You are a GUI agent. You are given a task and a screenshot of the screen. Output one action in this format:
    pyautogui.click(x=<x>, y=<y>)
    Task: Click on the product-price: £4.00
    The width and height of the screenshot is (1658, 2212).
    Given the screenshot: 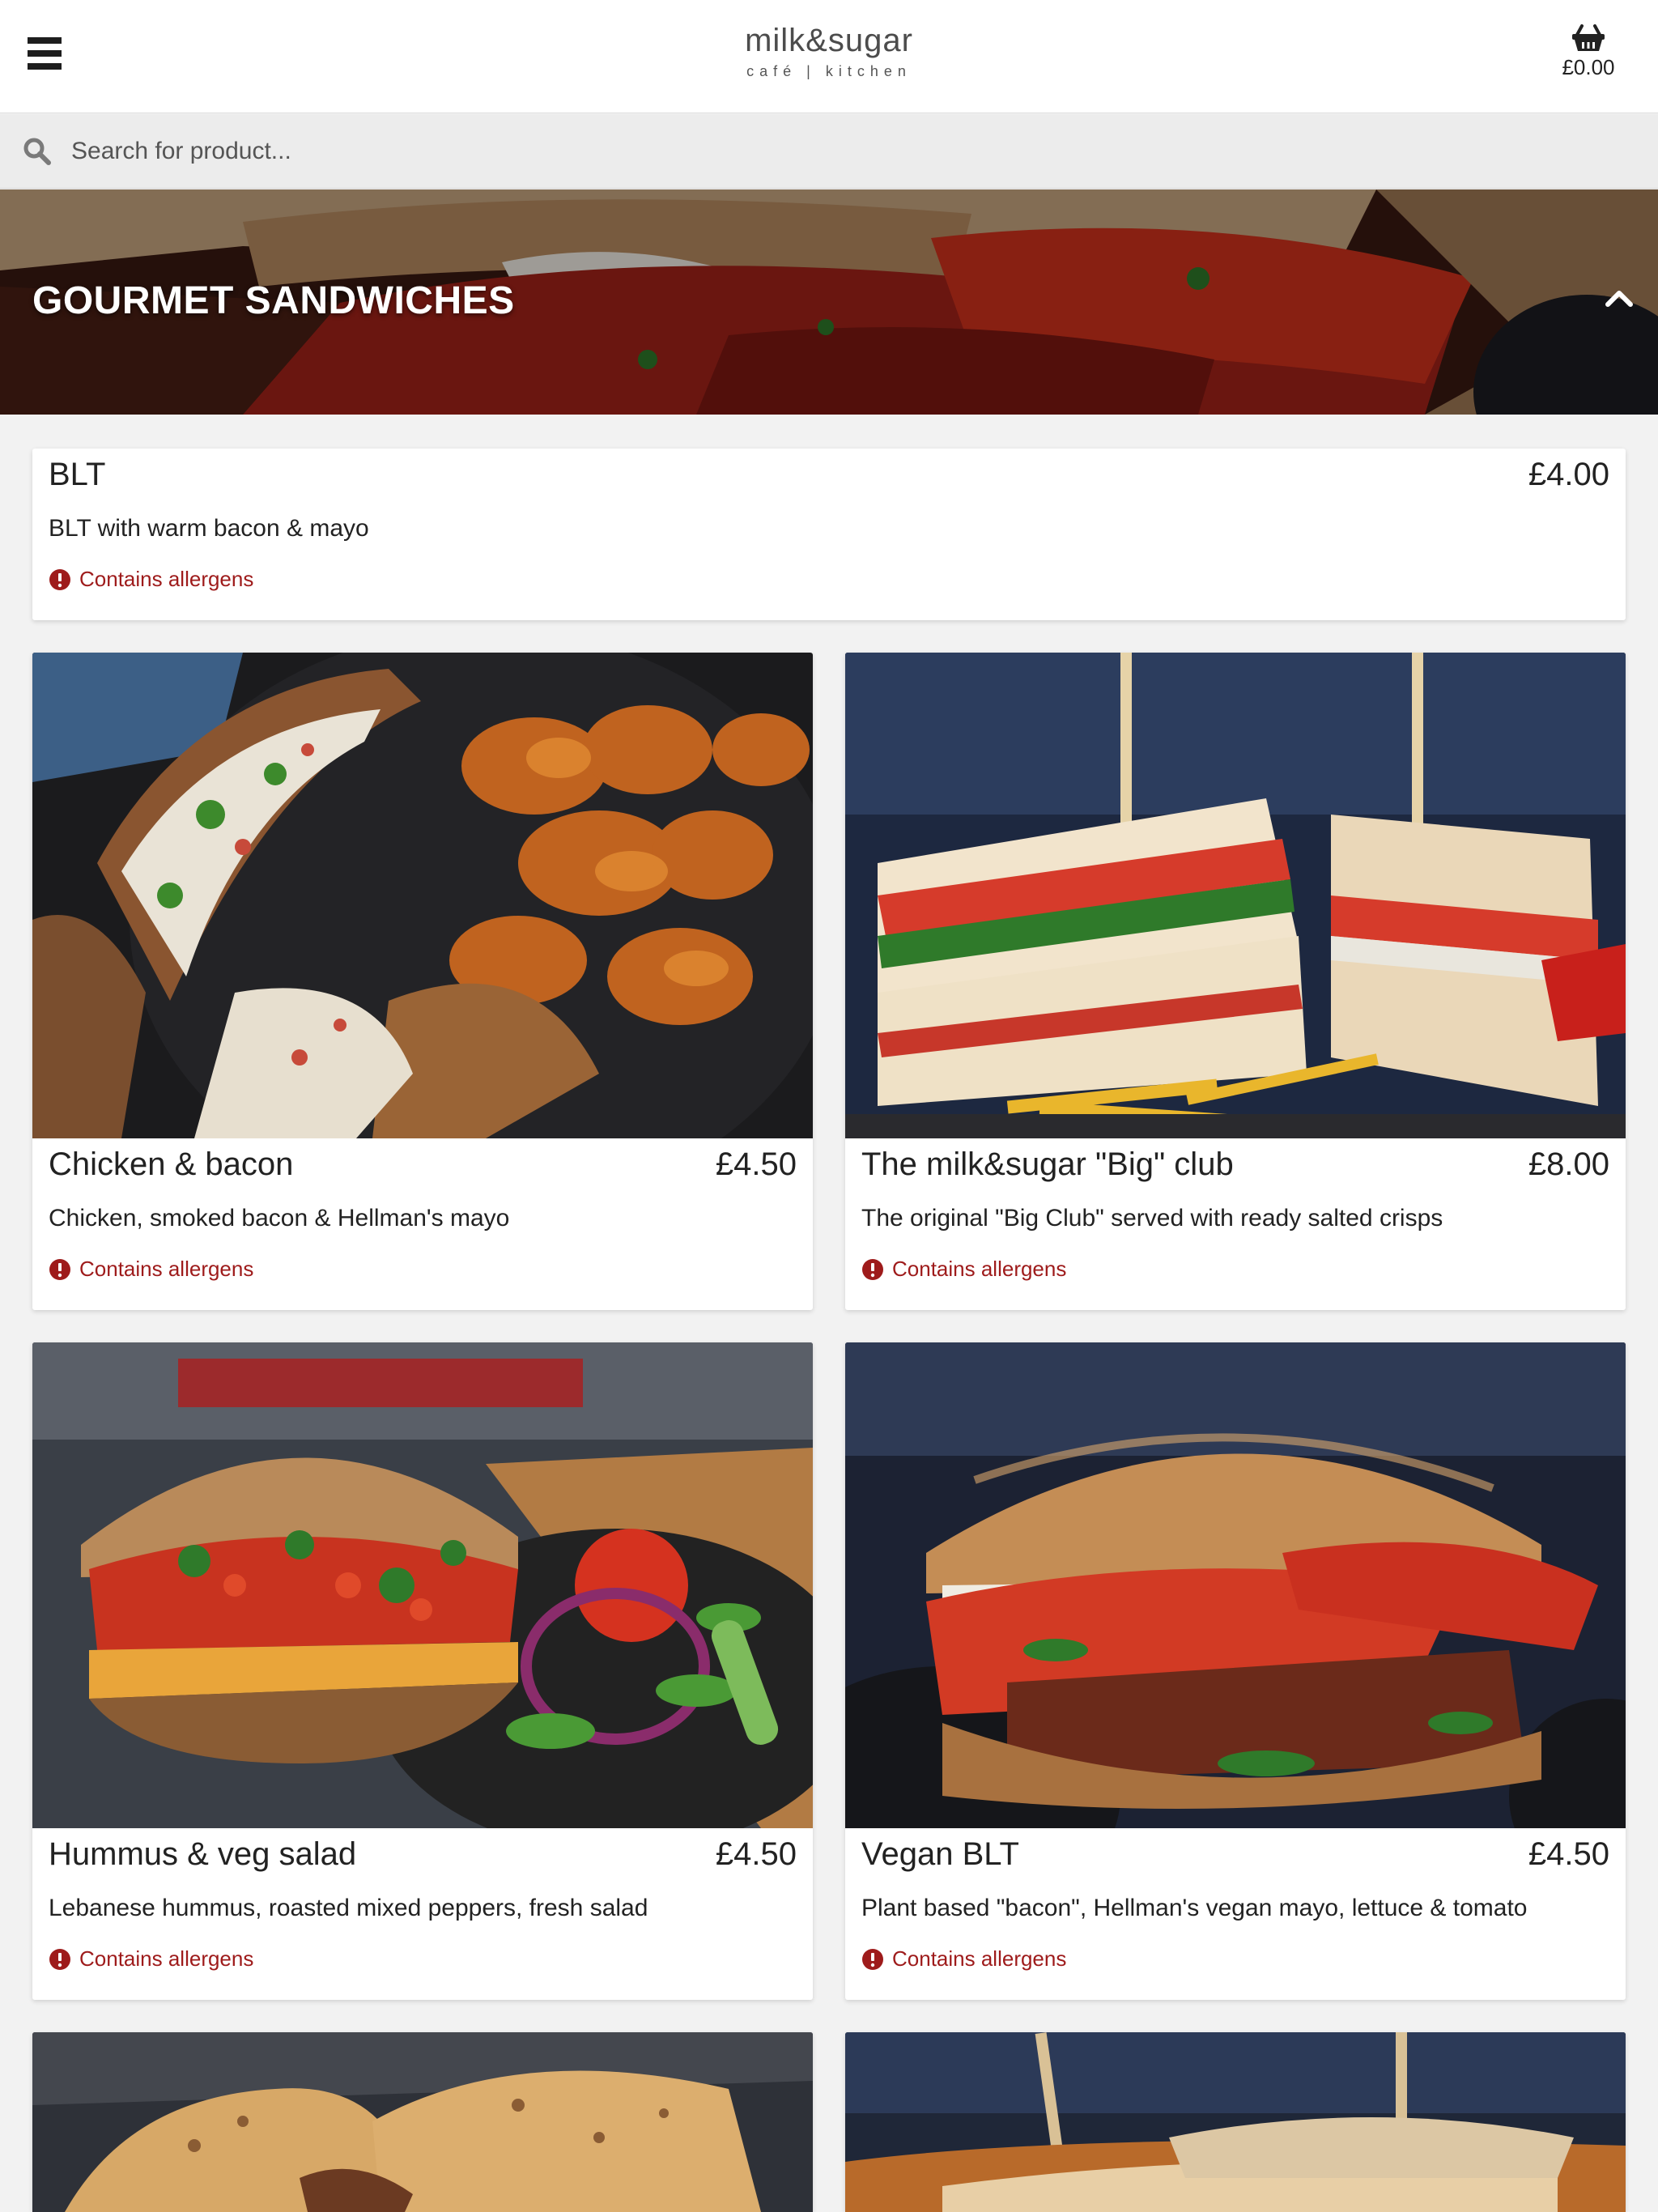 What is the action you would take?
    pyautogui.click(x=1568, y=475)
    